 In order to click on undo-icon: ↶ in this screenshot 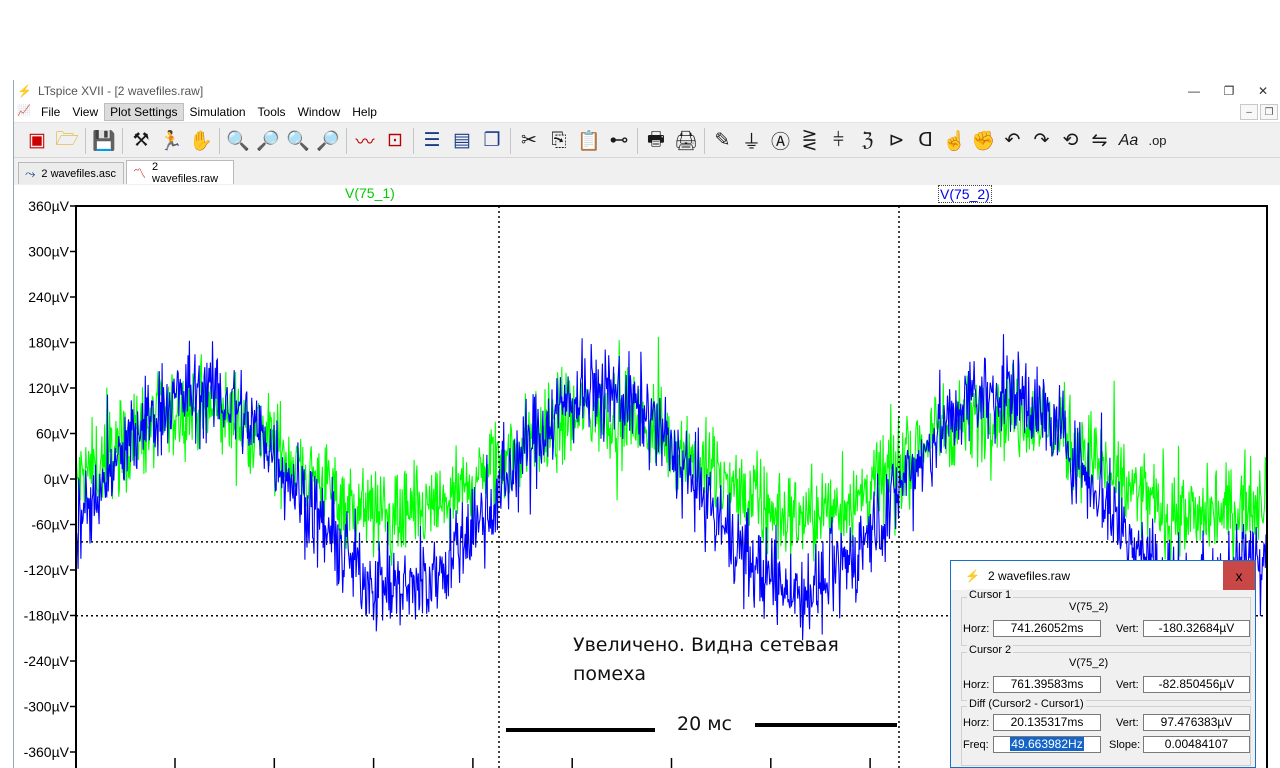, I will do `click(1012, 141)`.